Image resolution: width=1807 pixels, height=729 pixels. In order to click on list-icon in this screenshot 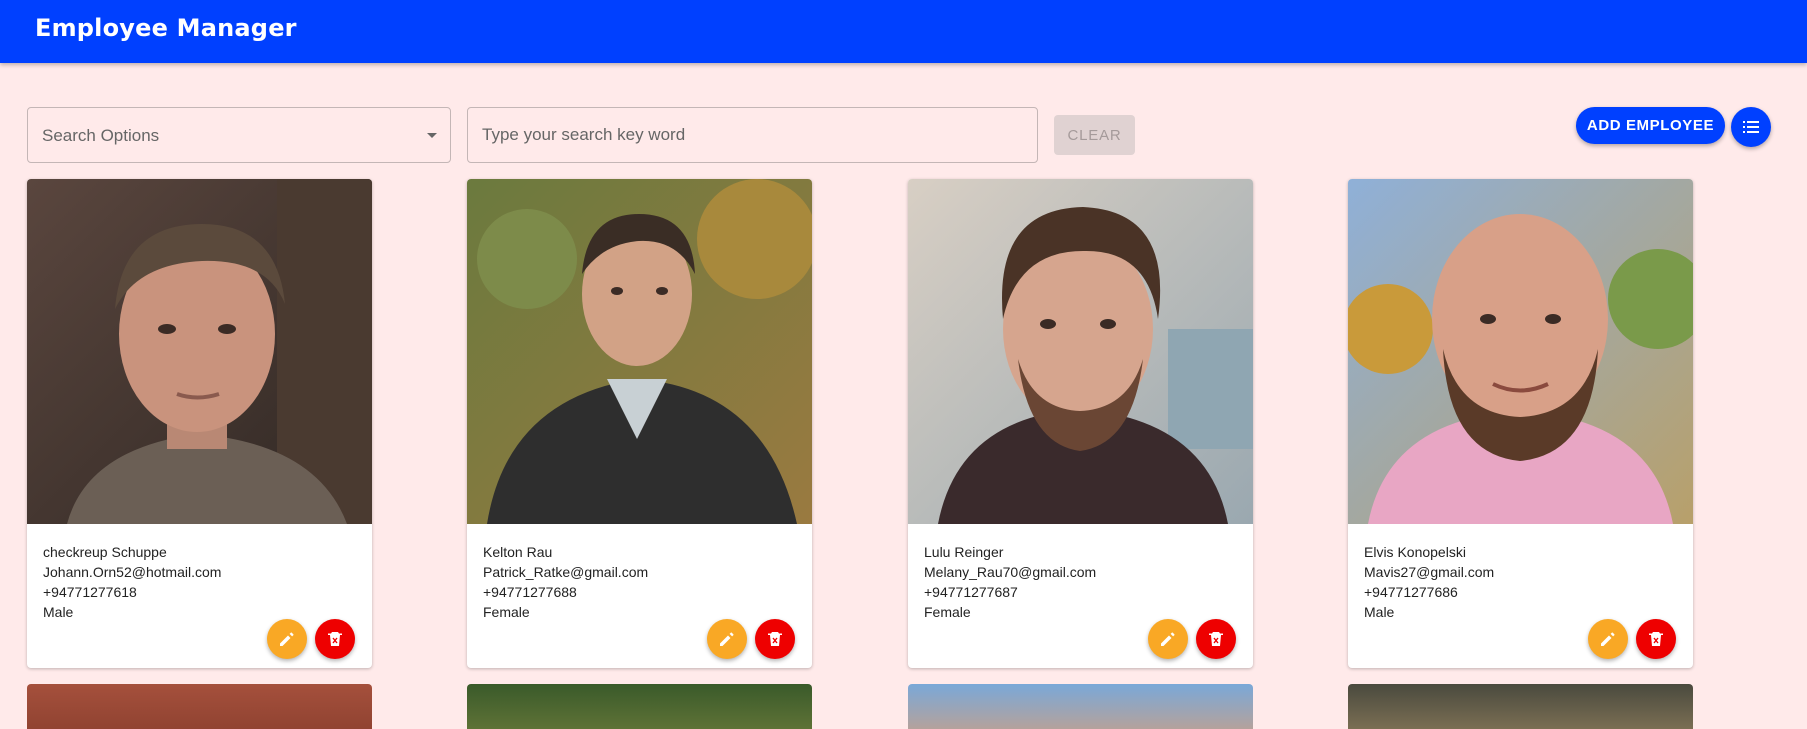, I will do `click(1751, 127)`.